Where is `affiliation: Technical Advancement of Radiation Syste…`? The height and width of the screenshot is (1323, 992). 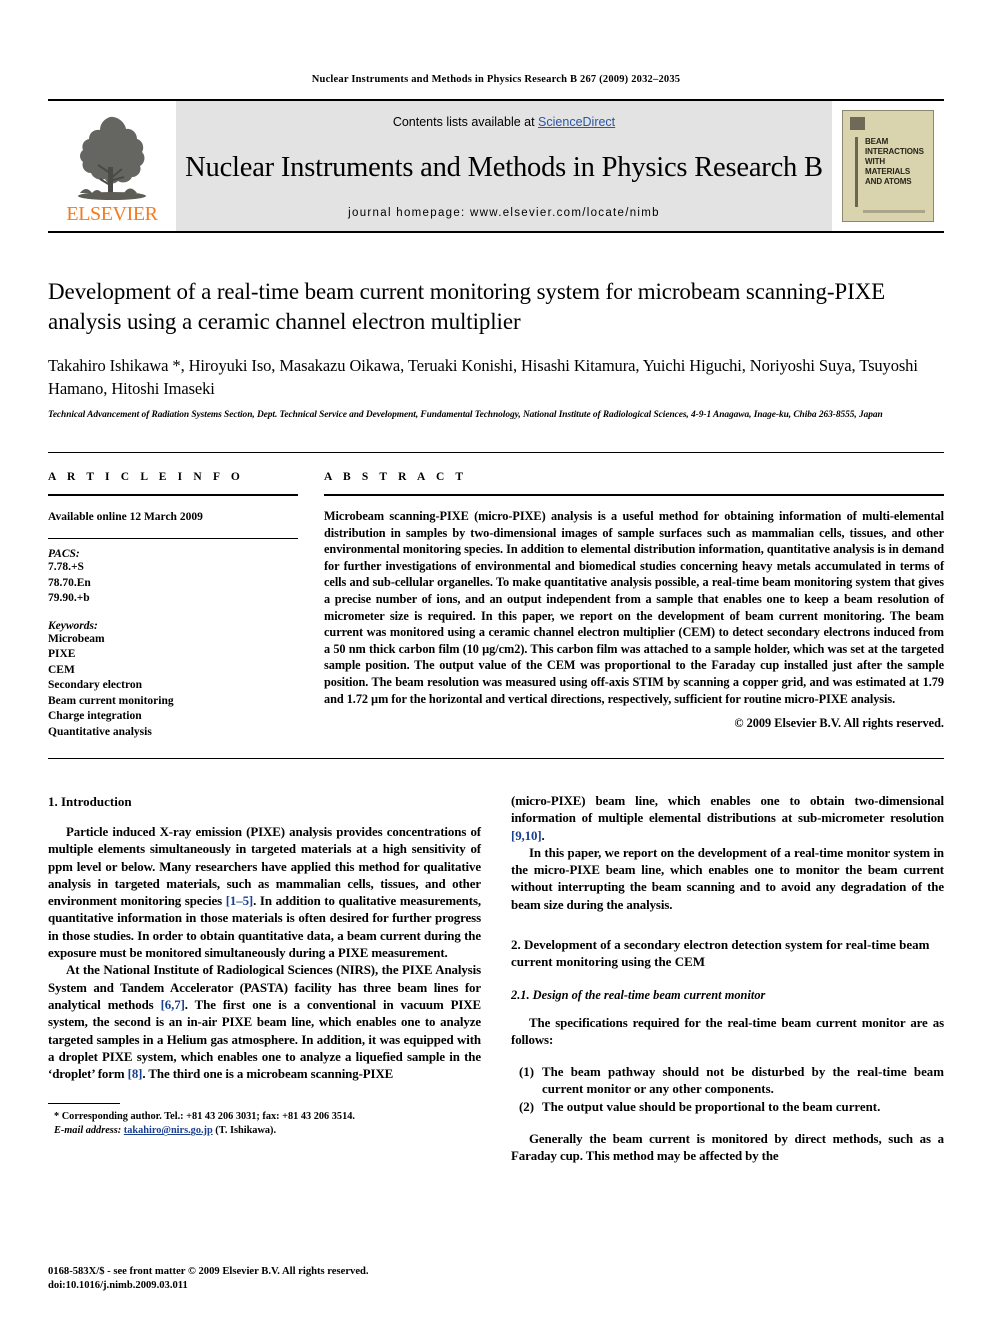
affiliation: Technical Advancement of Radiation Syste… is located at coordinates (465, 415).